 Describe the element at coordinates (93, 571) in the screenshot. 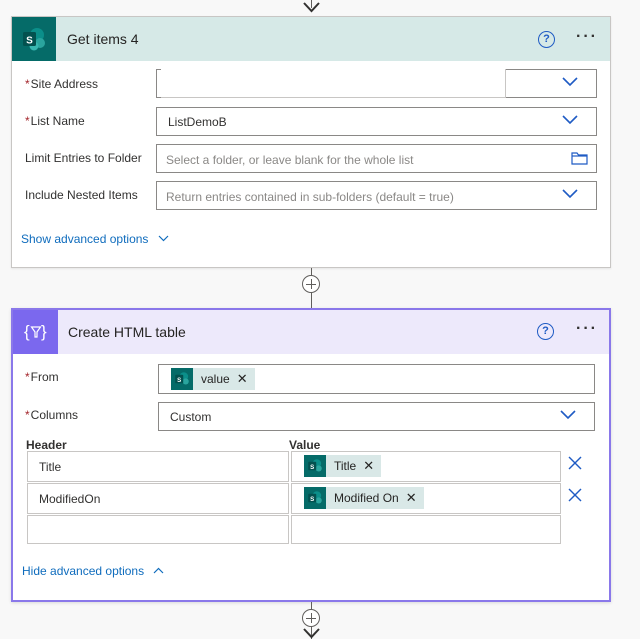

I see `hide-advanced-options-link: Hide advanced options` at that location.